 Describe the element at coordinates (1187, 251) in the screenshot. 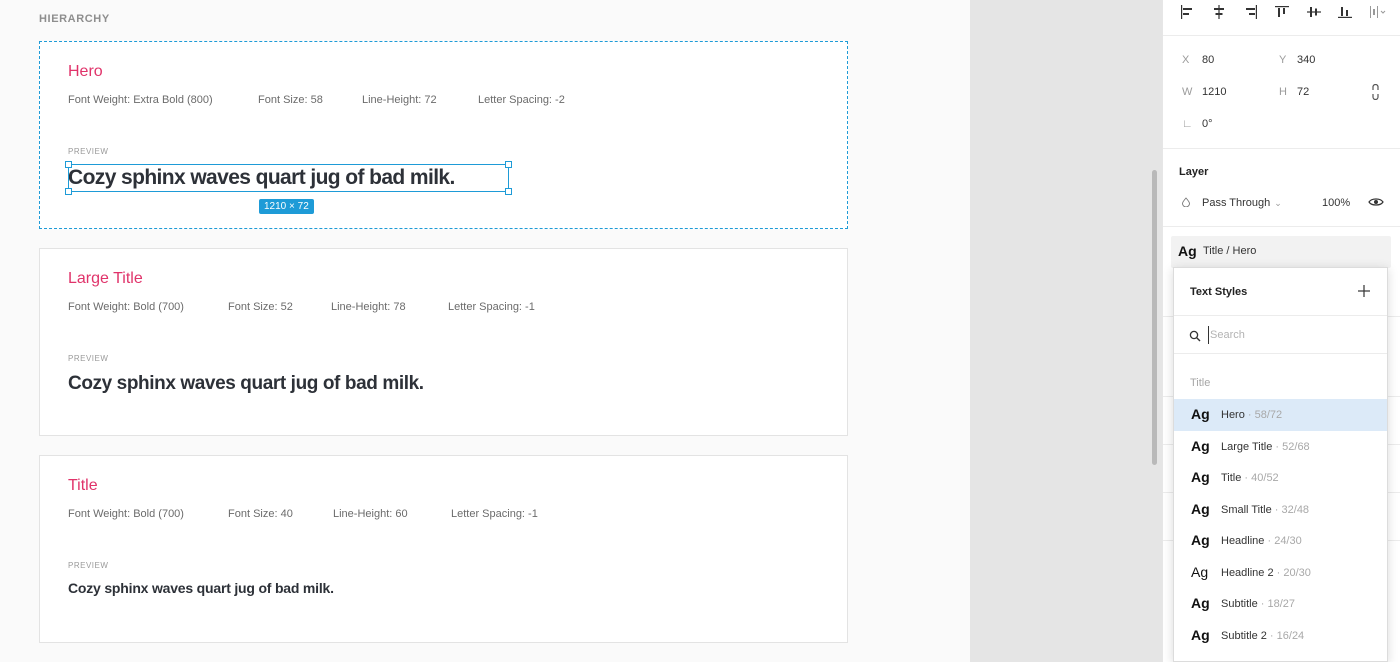

I see `text-style-ag-icon: Ag` at that location.